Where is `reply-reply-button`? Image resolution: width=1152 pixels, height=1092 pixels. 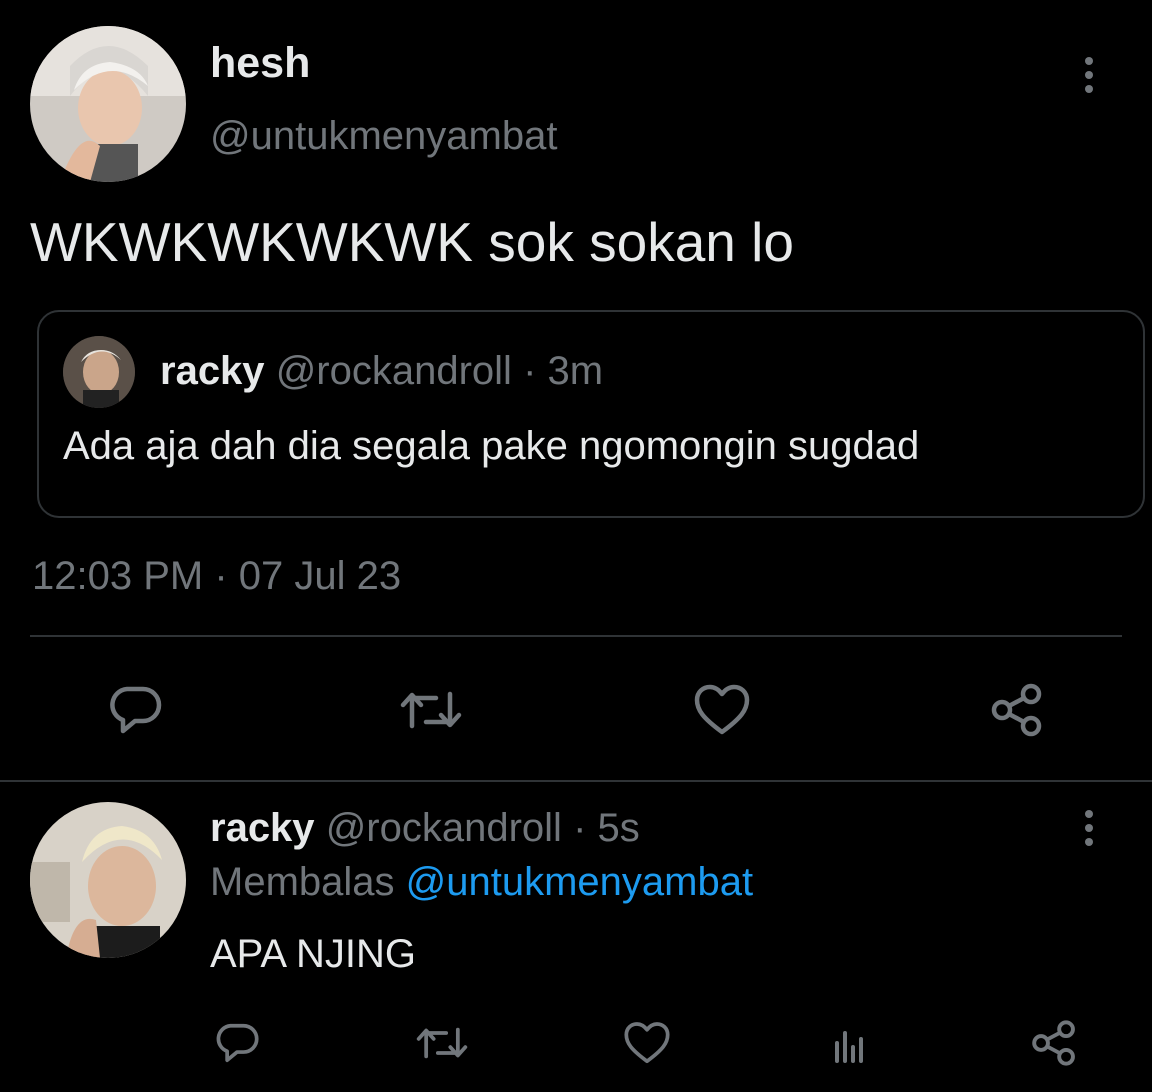 reply-reply-button is located at coordinates (237, 1043).